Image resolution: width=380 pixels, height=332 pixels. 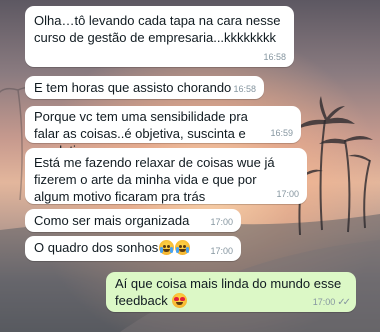 I want to click on message-text: E tem horas que assisto chorando, so click(x=133, y=87).